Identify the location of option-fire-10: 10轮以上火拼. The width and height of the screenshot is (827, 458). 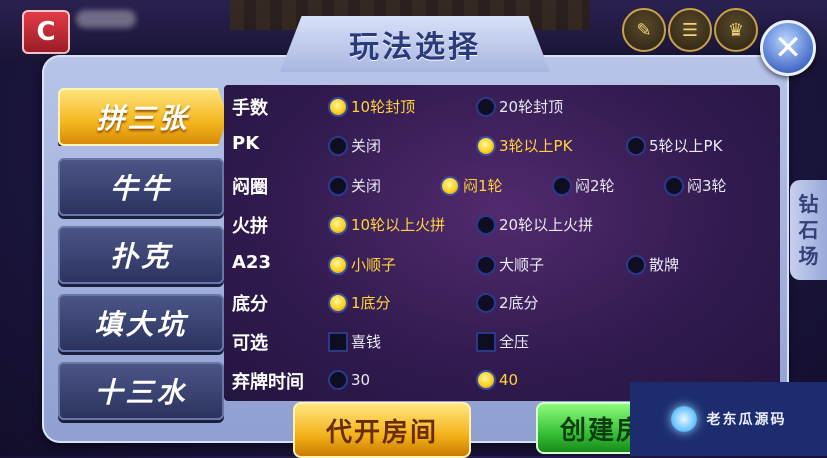
(386, 224).